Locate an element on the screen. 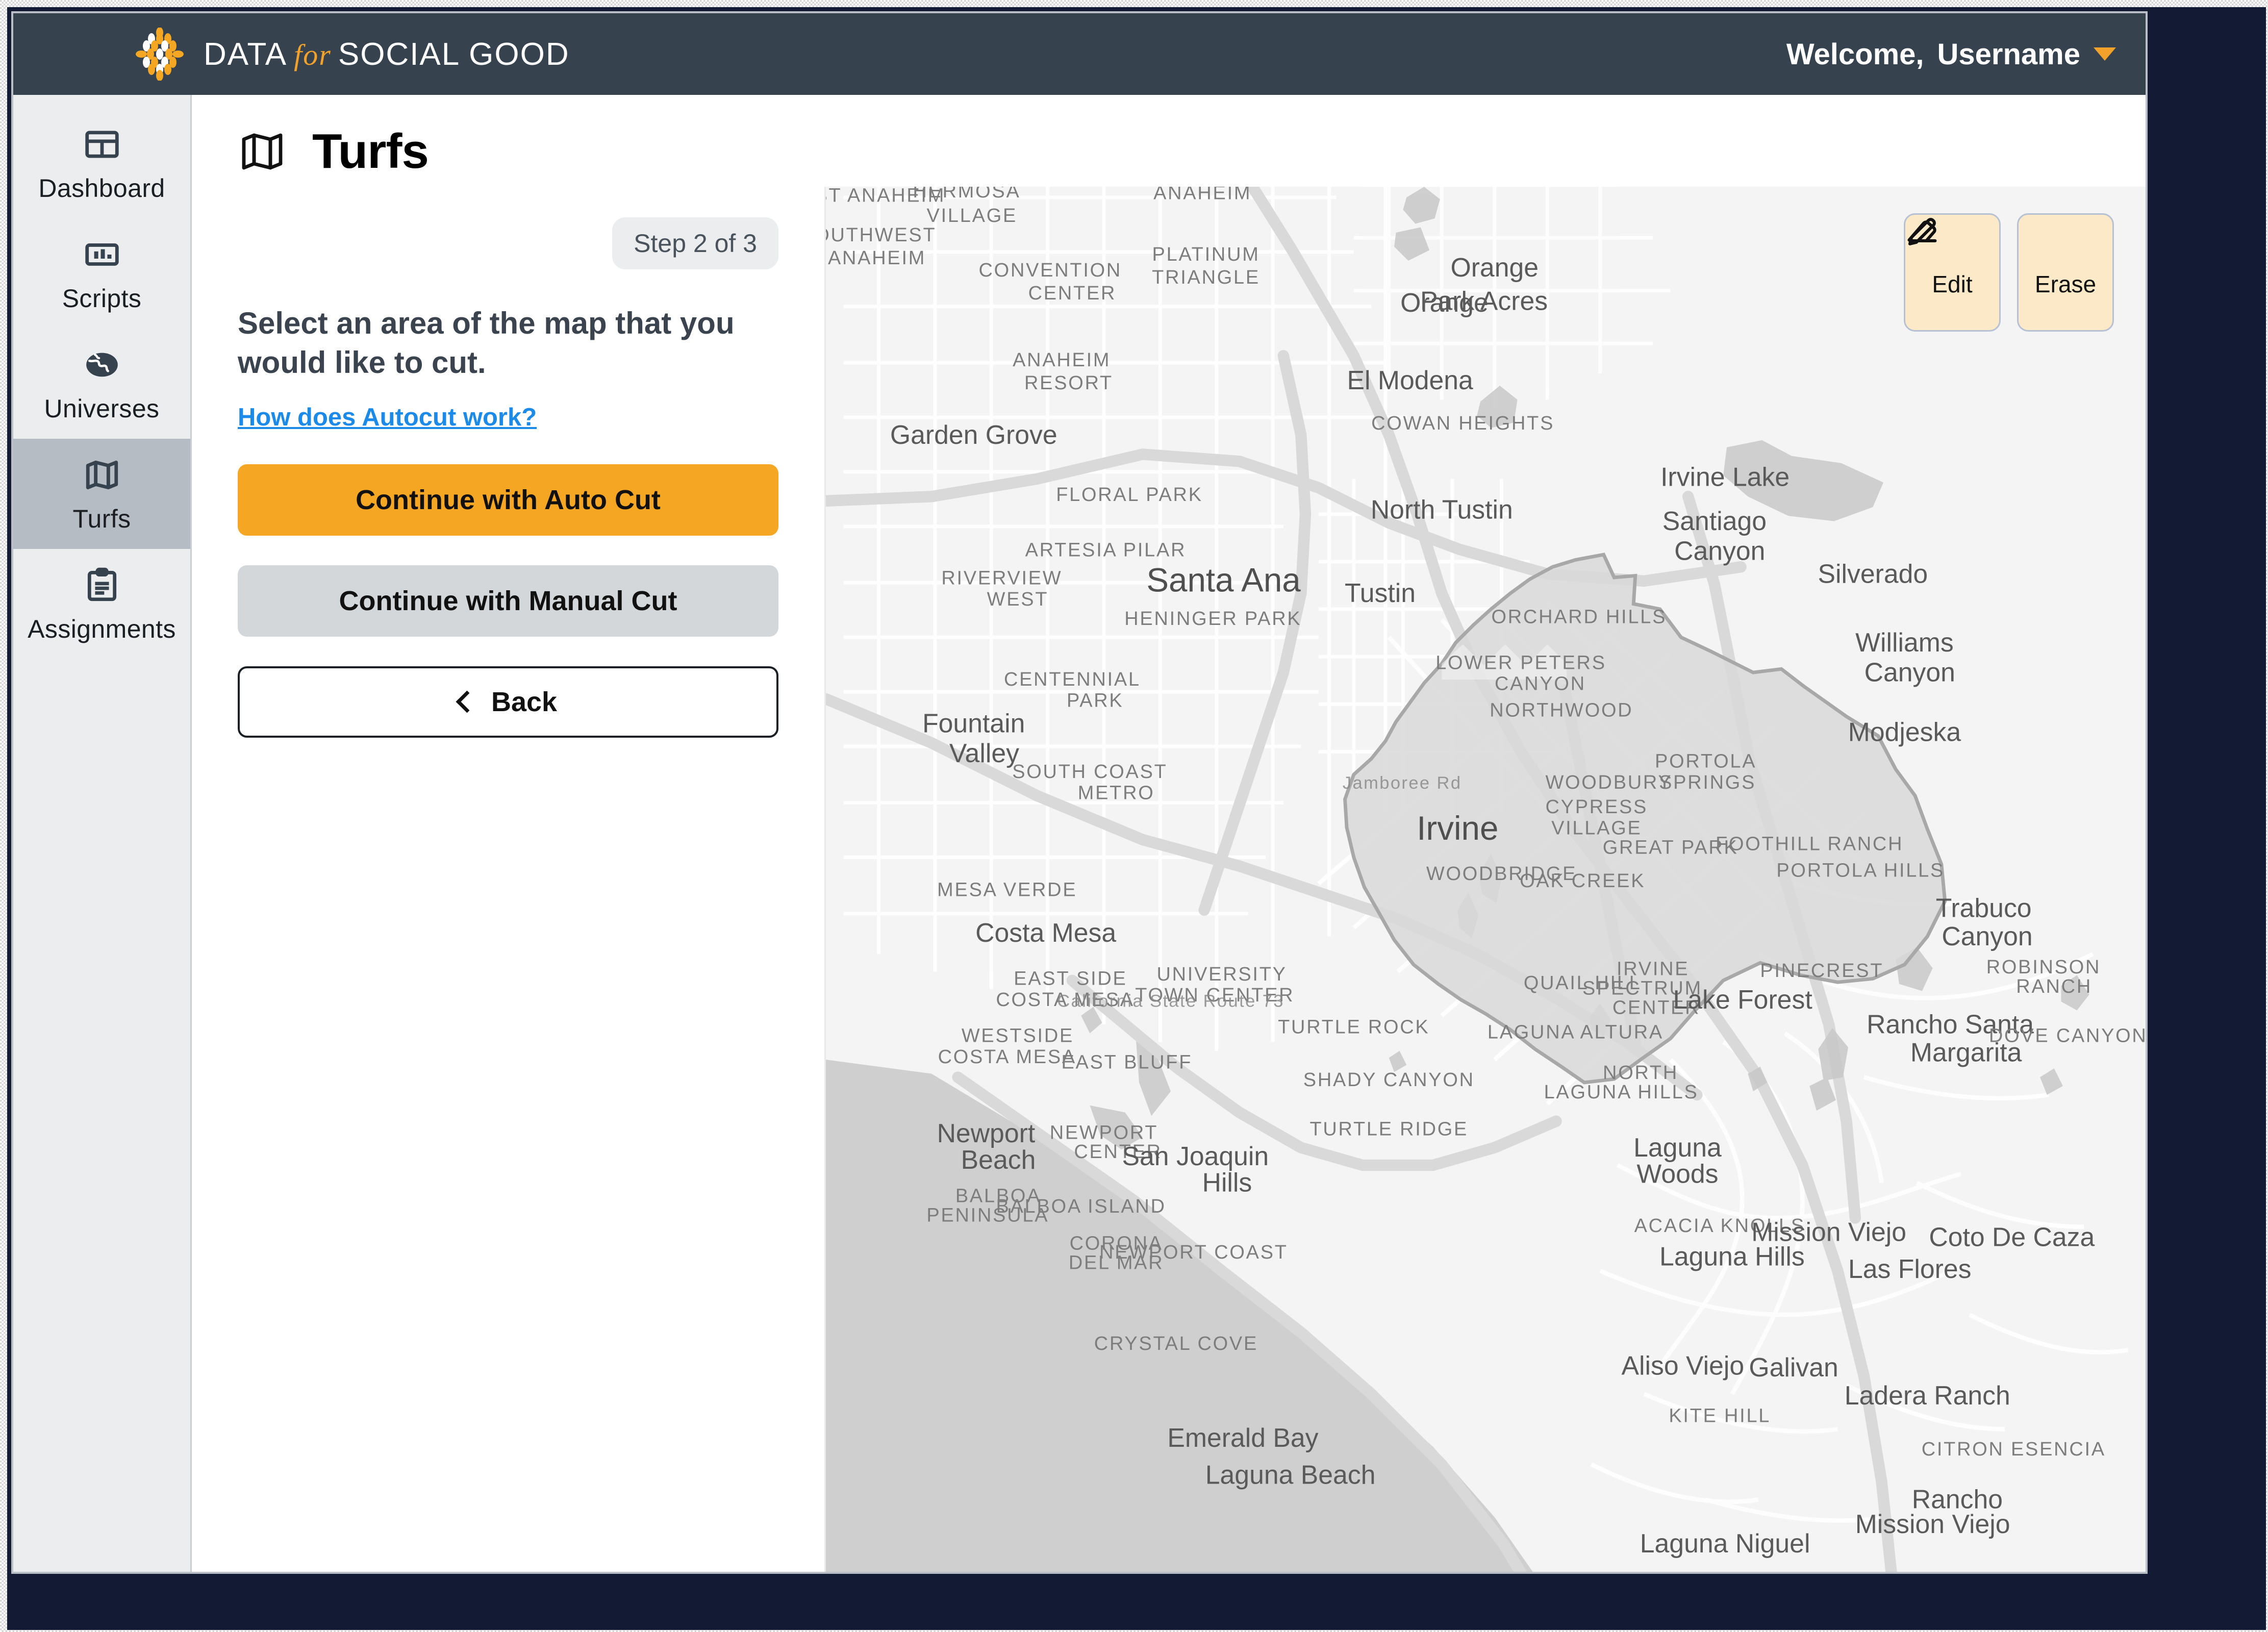 Image resolution: width=2268 pixels, height=1632 pixels. map-label: North Tustin is located at coordinates (1442, 509).